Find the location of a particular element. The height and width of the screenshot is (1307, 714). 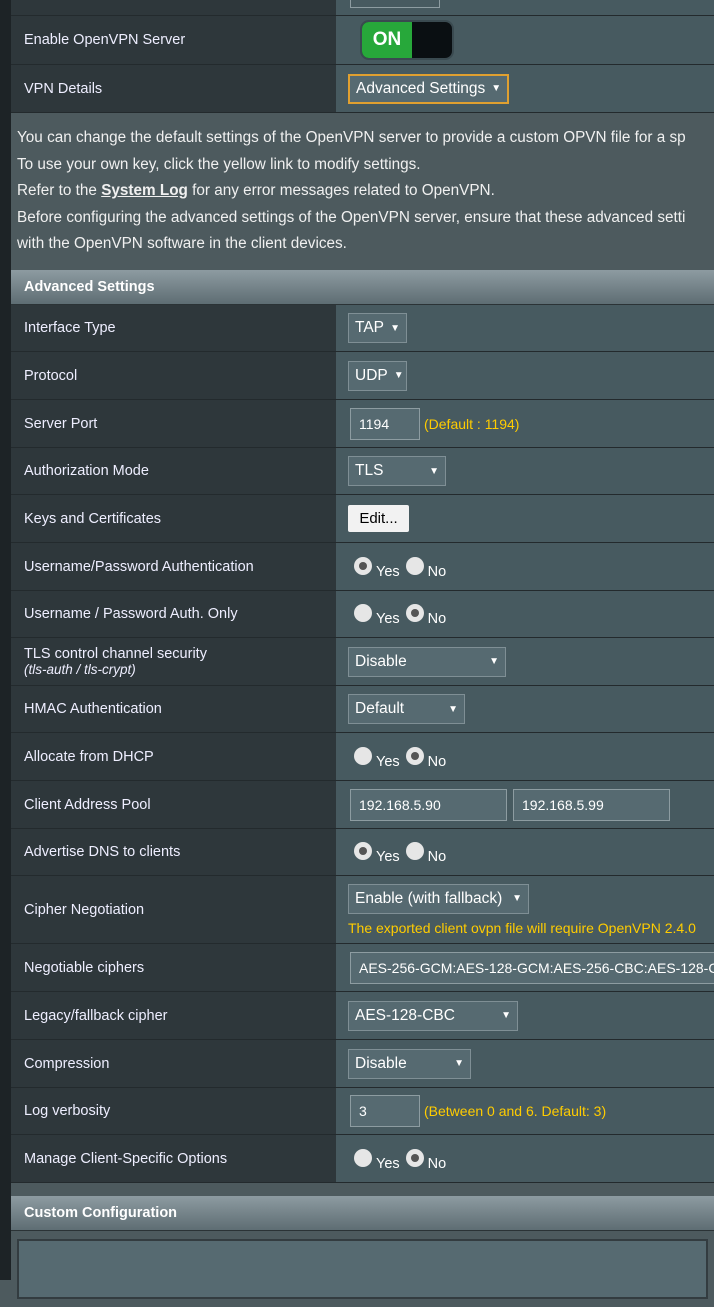

cipher-negotiation-label: Cipher Negotiation is located at coordinates (173, 909).